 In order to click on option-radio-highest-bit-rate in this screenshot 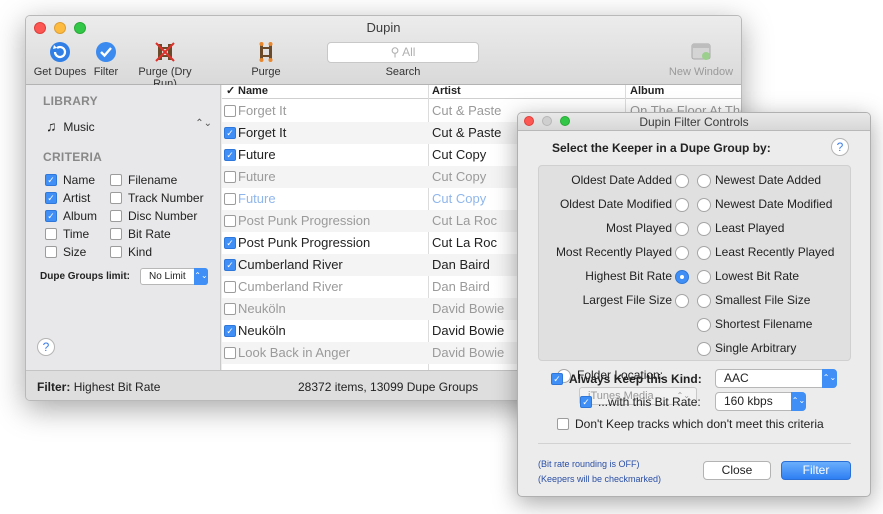, I will do `click(682, 277)`.